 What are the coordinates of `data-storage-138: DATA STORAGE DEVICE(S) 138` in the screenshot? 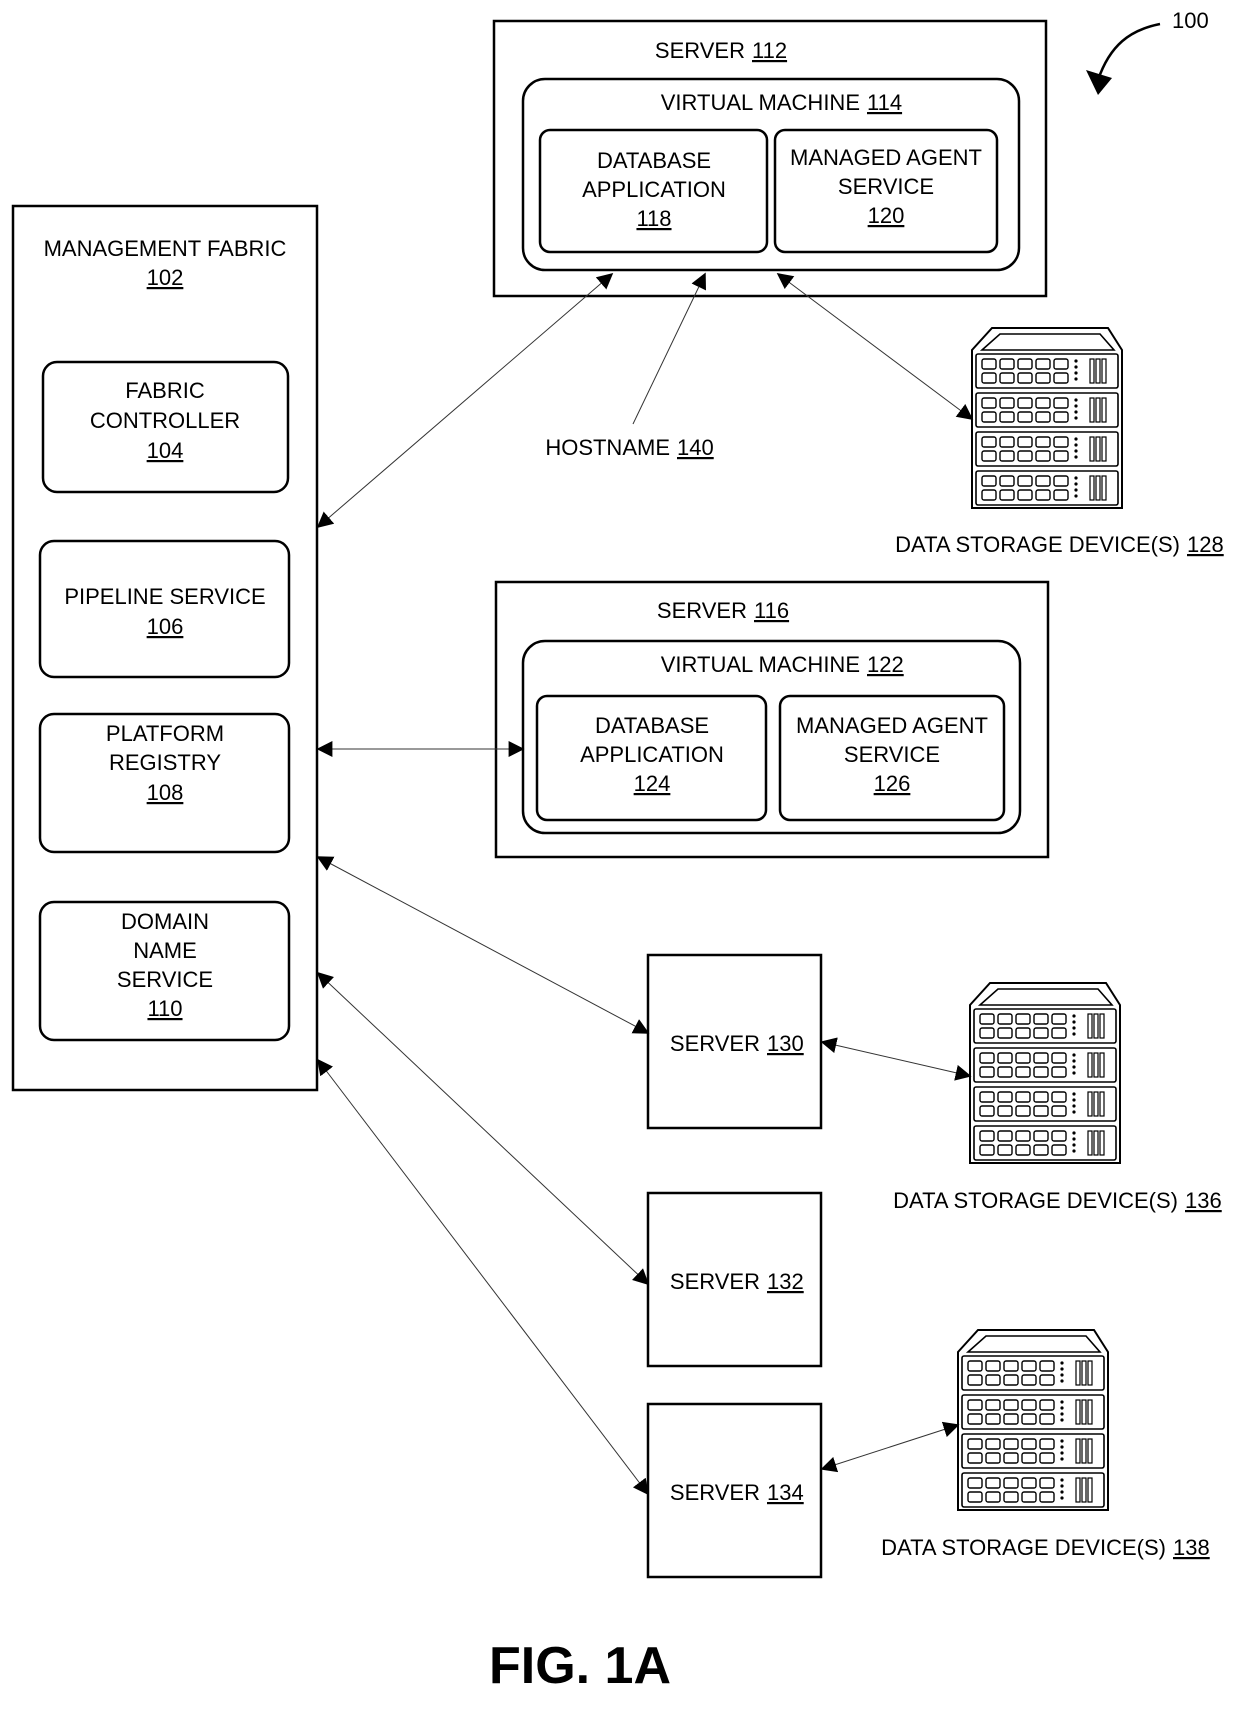 It's located at (1045, 1445).